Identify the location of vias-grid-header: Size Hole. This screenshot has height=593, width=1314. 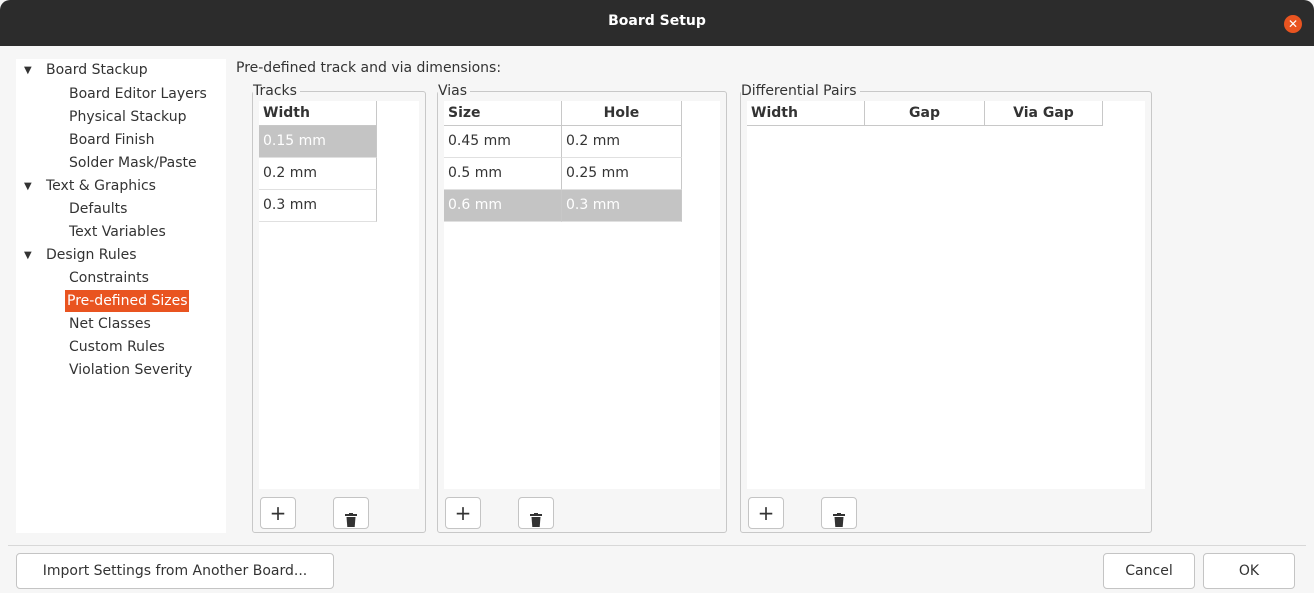
(563, 113).